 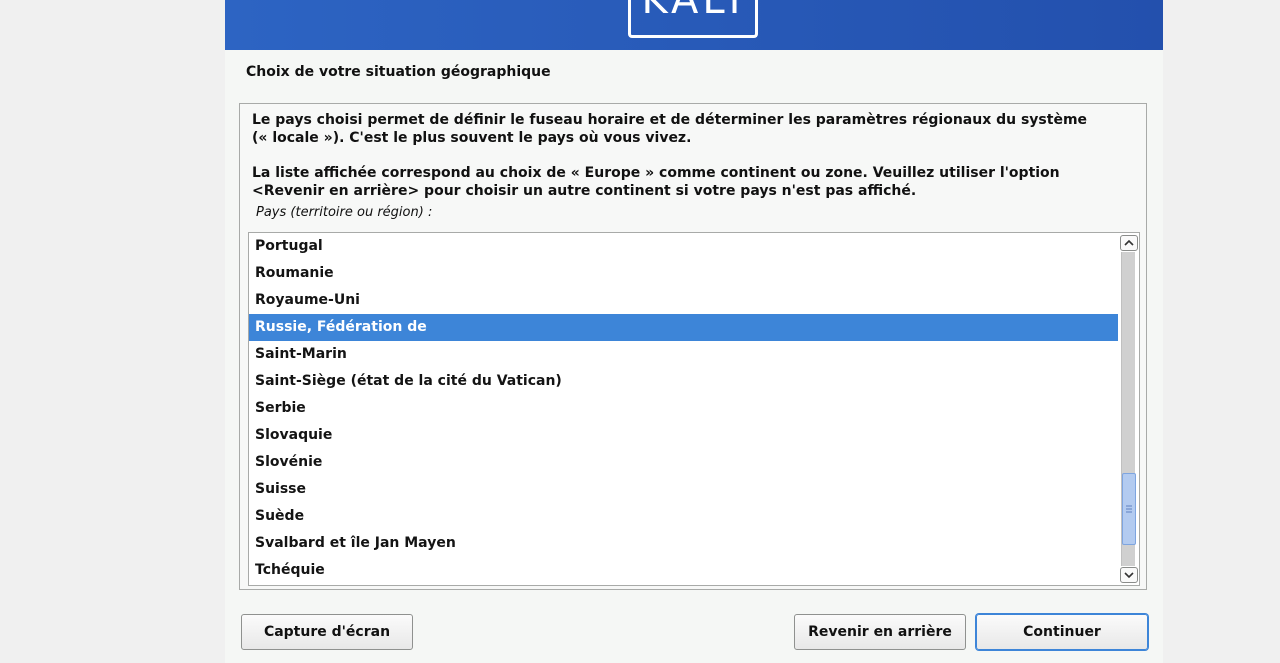 What do you see at coordinates (693, 11) in the screenshot?
I see `kali-logo-text: KALI` at bounding box center [693, 11].